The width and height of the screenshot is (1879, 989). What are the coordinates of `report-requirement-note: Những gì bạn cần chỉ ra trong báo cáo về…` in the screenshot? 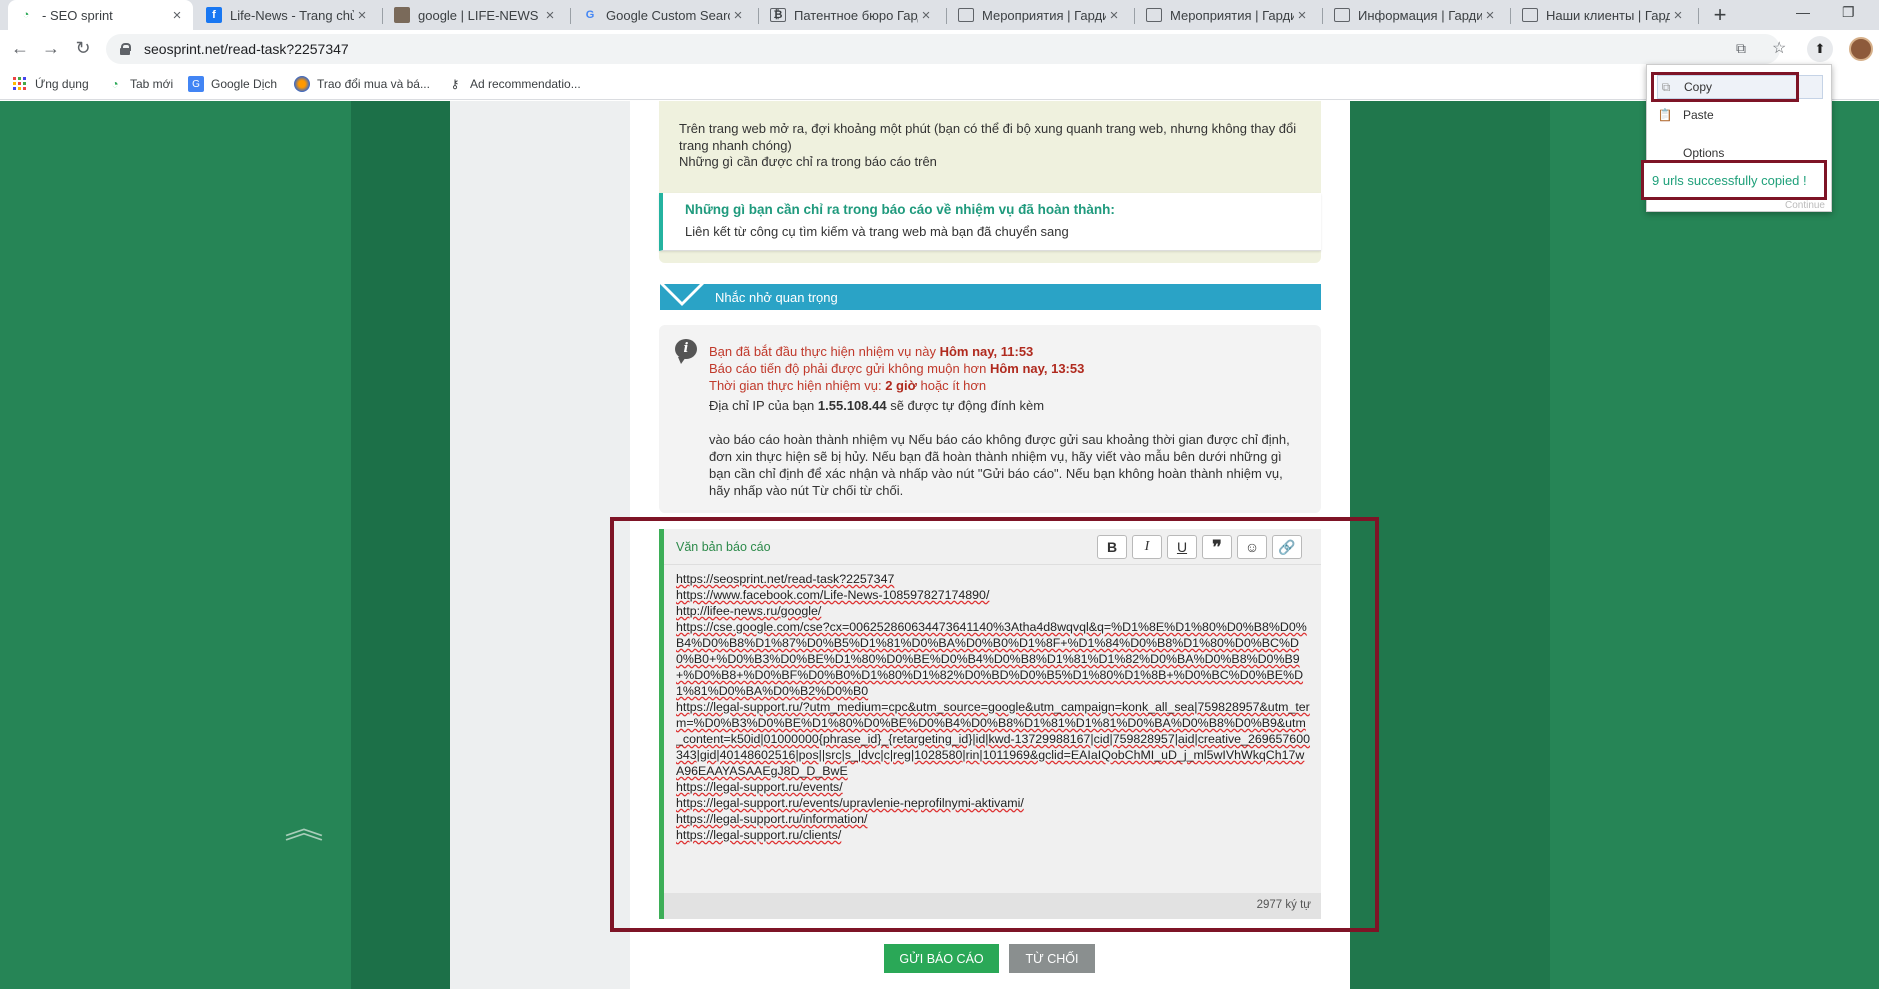 It's located at (990, 222).